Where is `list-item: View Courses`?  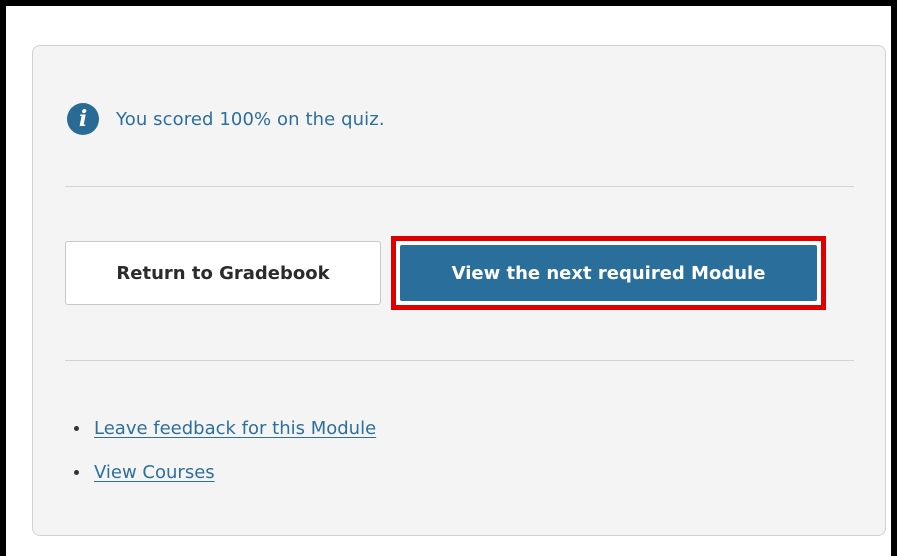 list-item: View Courses is located at coordinates (225, 472).